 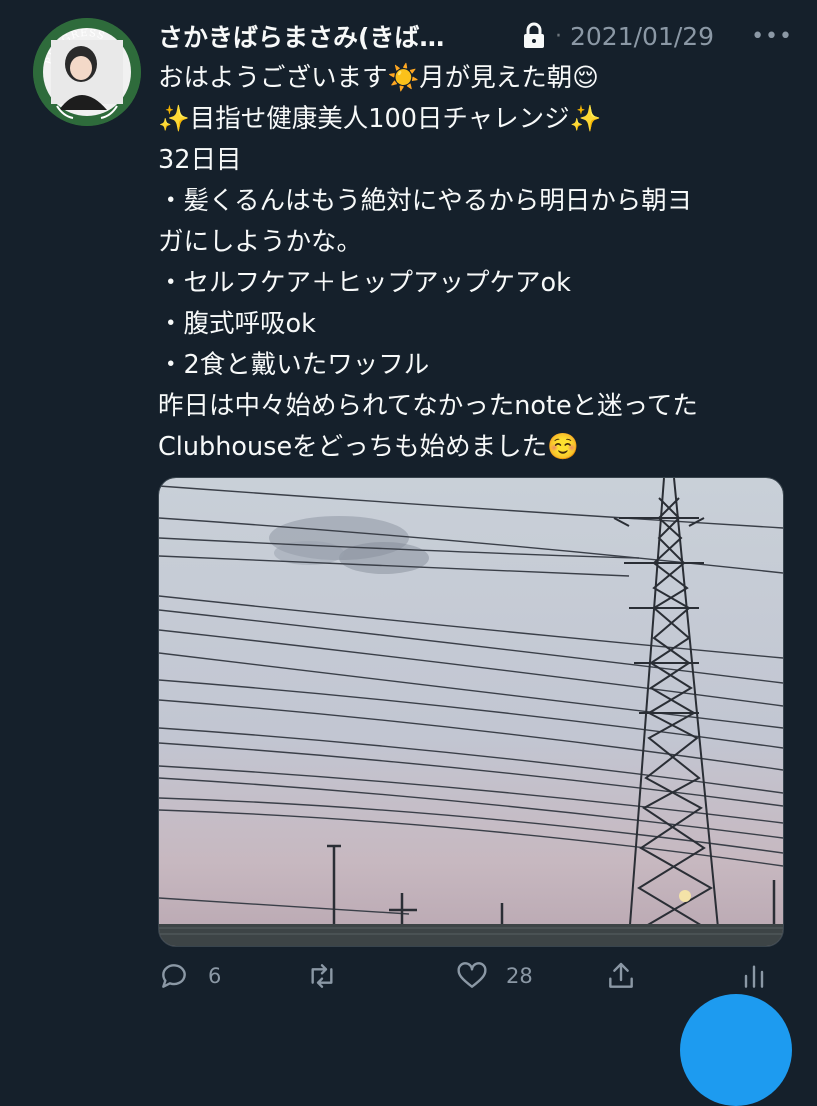 What do you see at coordinates (237, 324) in the screenshot?
I see `tweet-line: ・腹式呼吸ok` at bounding box center [237, 324].